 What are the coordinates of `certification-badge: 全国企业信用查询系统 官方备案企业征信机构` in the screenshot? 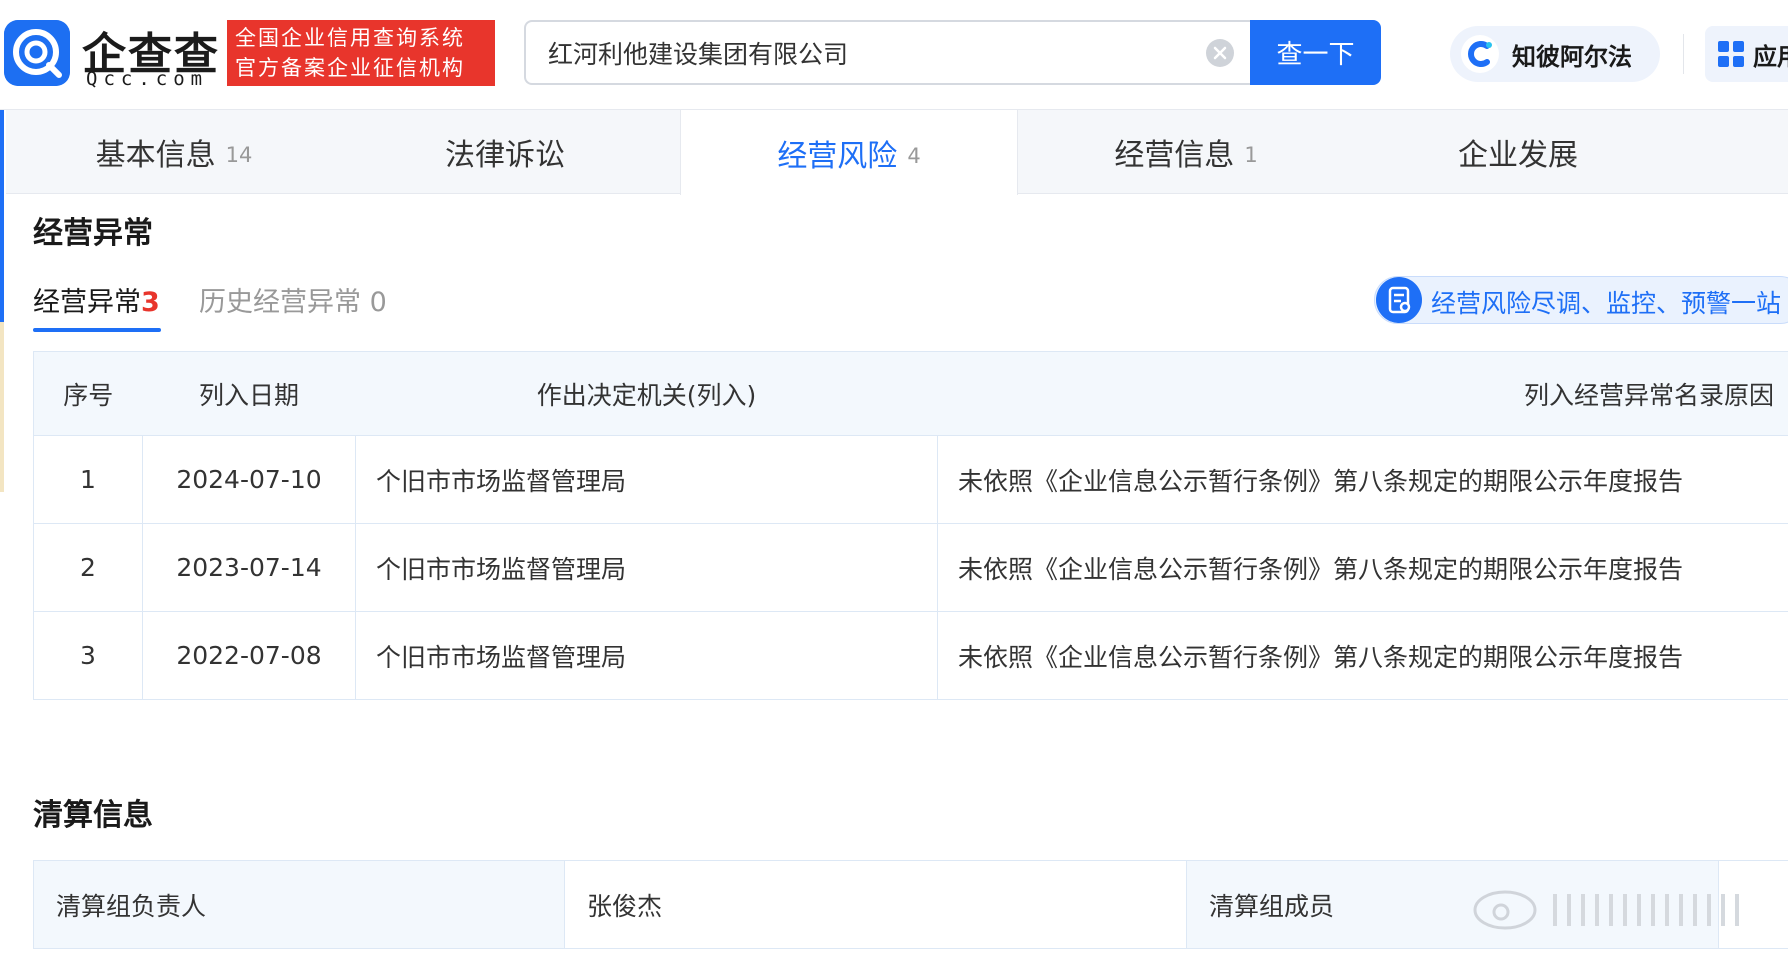 It's located at (361, 53).